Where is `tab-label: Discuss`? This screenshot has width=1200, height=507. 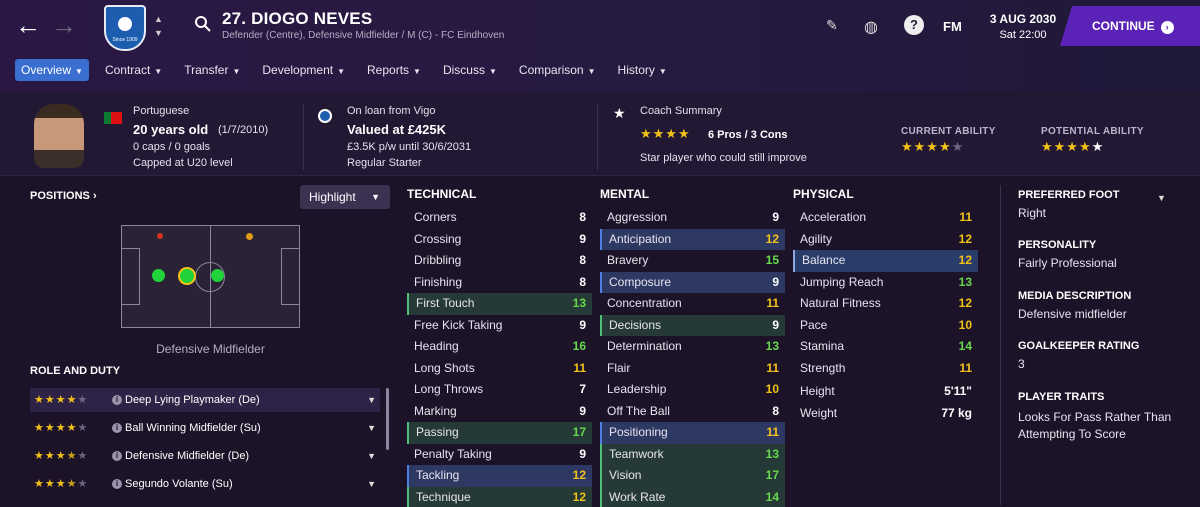 tab-label: Discuss is located at coordinates (463, 70).